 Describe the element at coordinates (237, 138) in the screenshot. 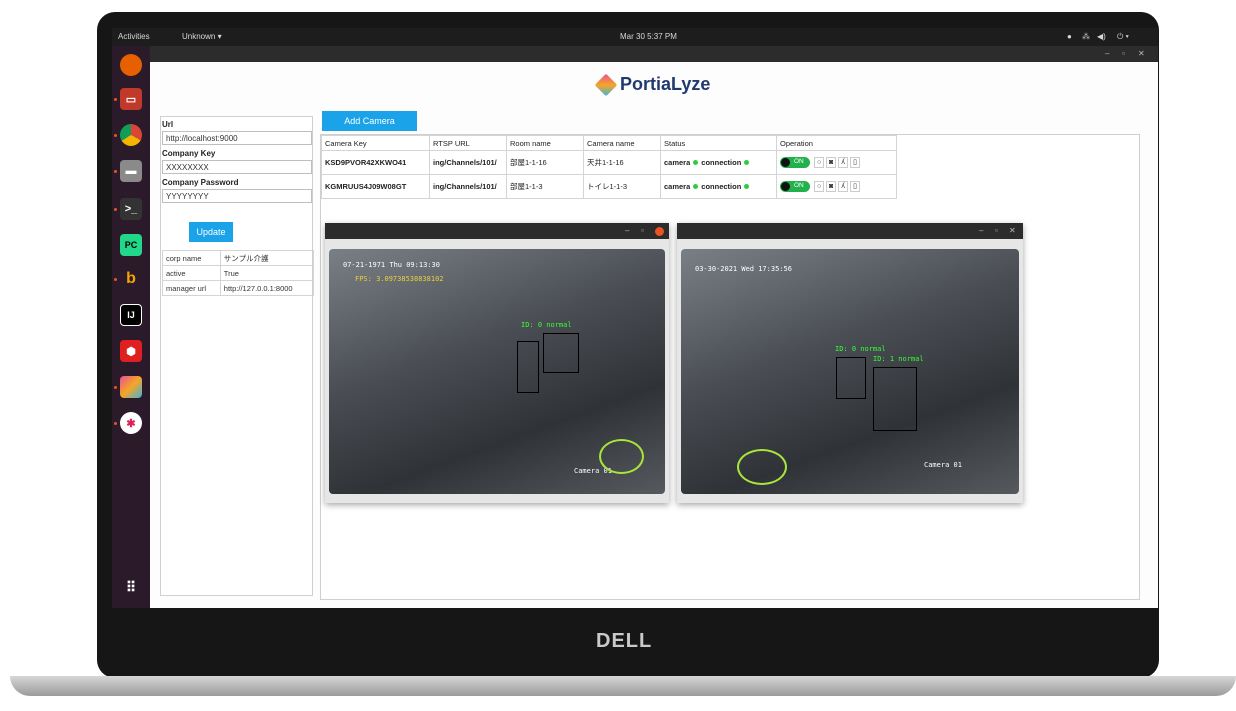

I see `url-field: http://localhost:9000` at that location.